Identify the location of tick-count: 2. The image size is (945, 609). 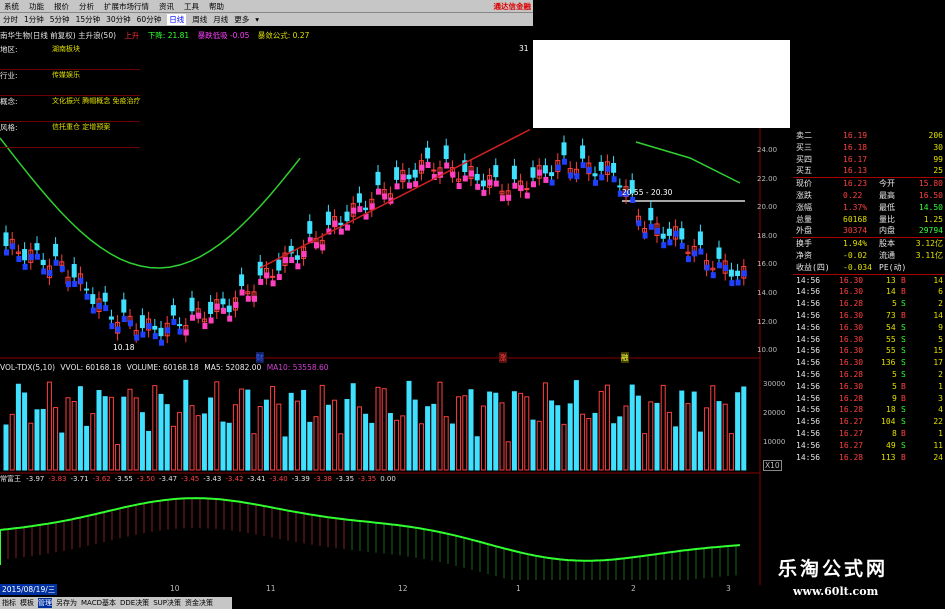
(940, 374).